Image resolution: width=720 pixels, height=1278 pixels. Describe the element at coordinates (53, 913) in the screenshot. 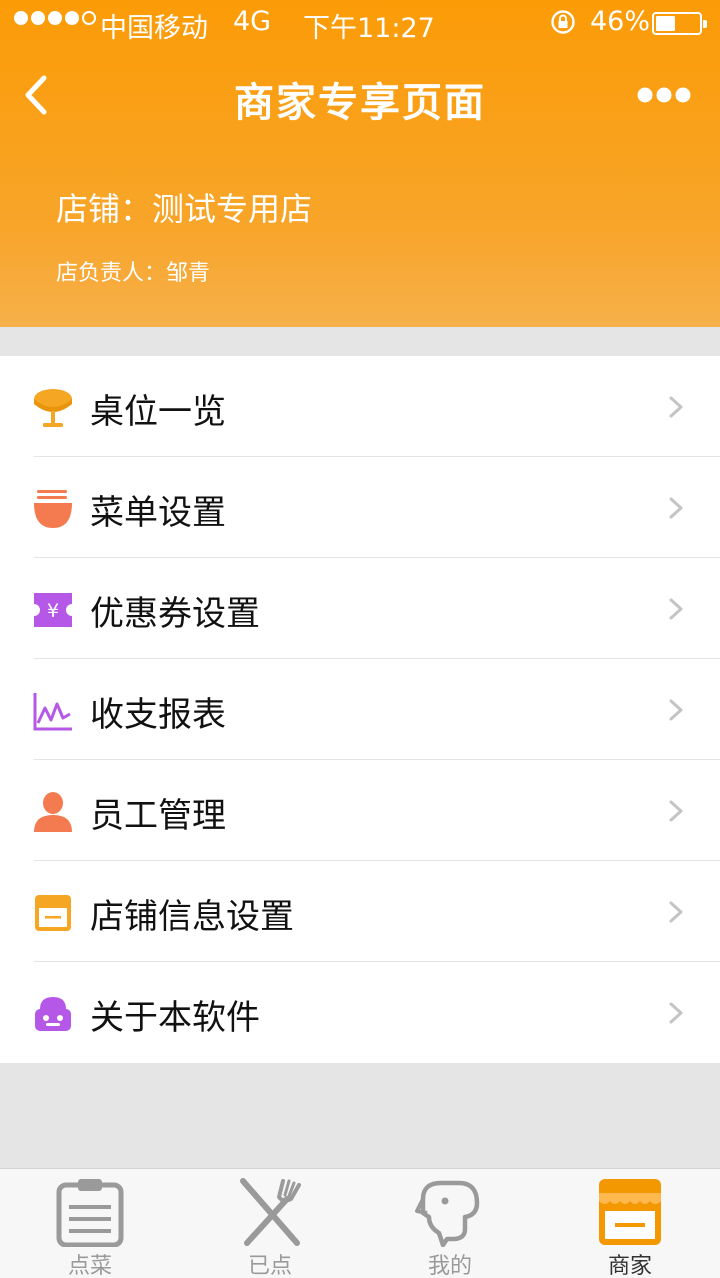

I see `storefront-icon` at that location.